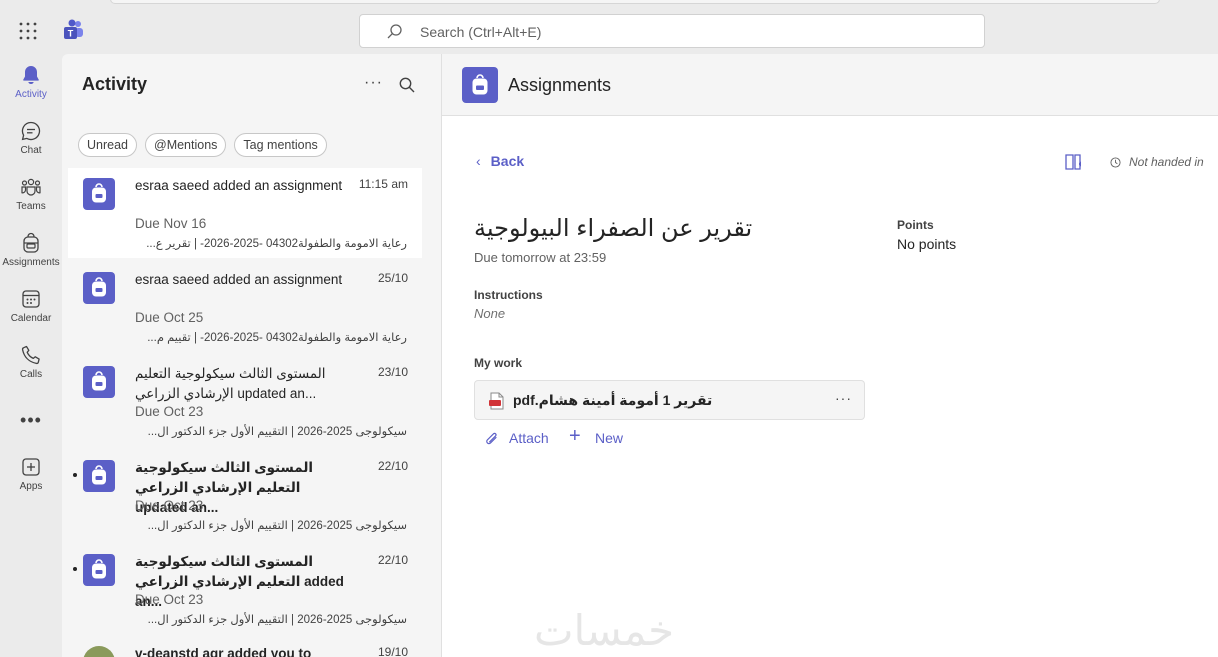 The width and height of the screenshot is (1218, 657). What do you see at coordinates (478, 161) in the screenshot?
I see `chevron-left-icon: ‹` at bounding box center [478, 161].